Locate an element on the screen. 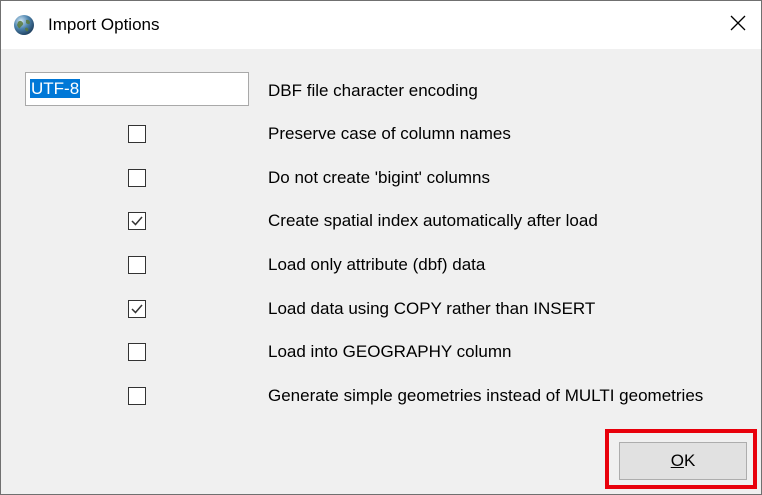  option-checkbox-dbf-only is located at coordinates (137, 265).